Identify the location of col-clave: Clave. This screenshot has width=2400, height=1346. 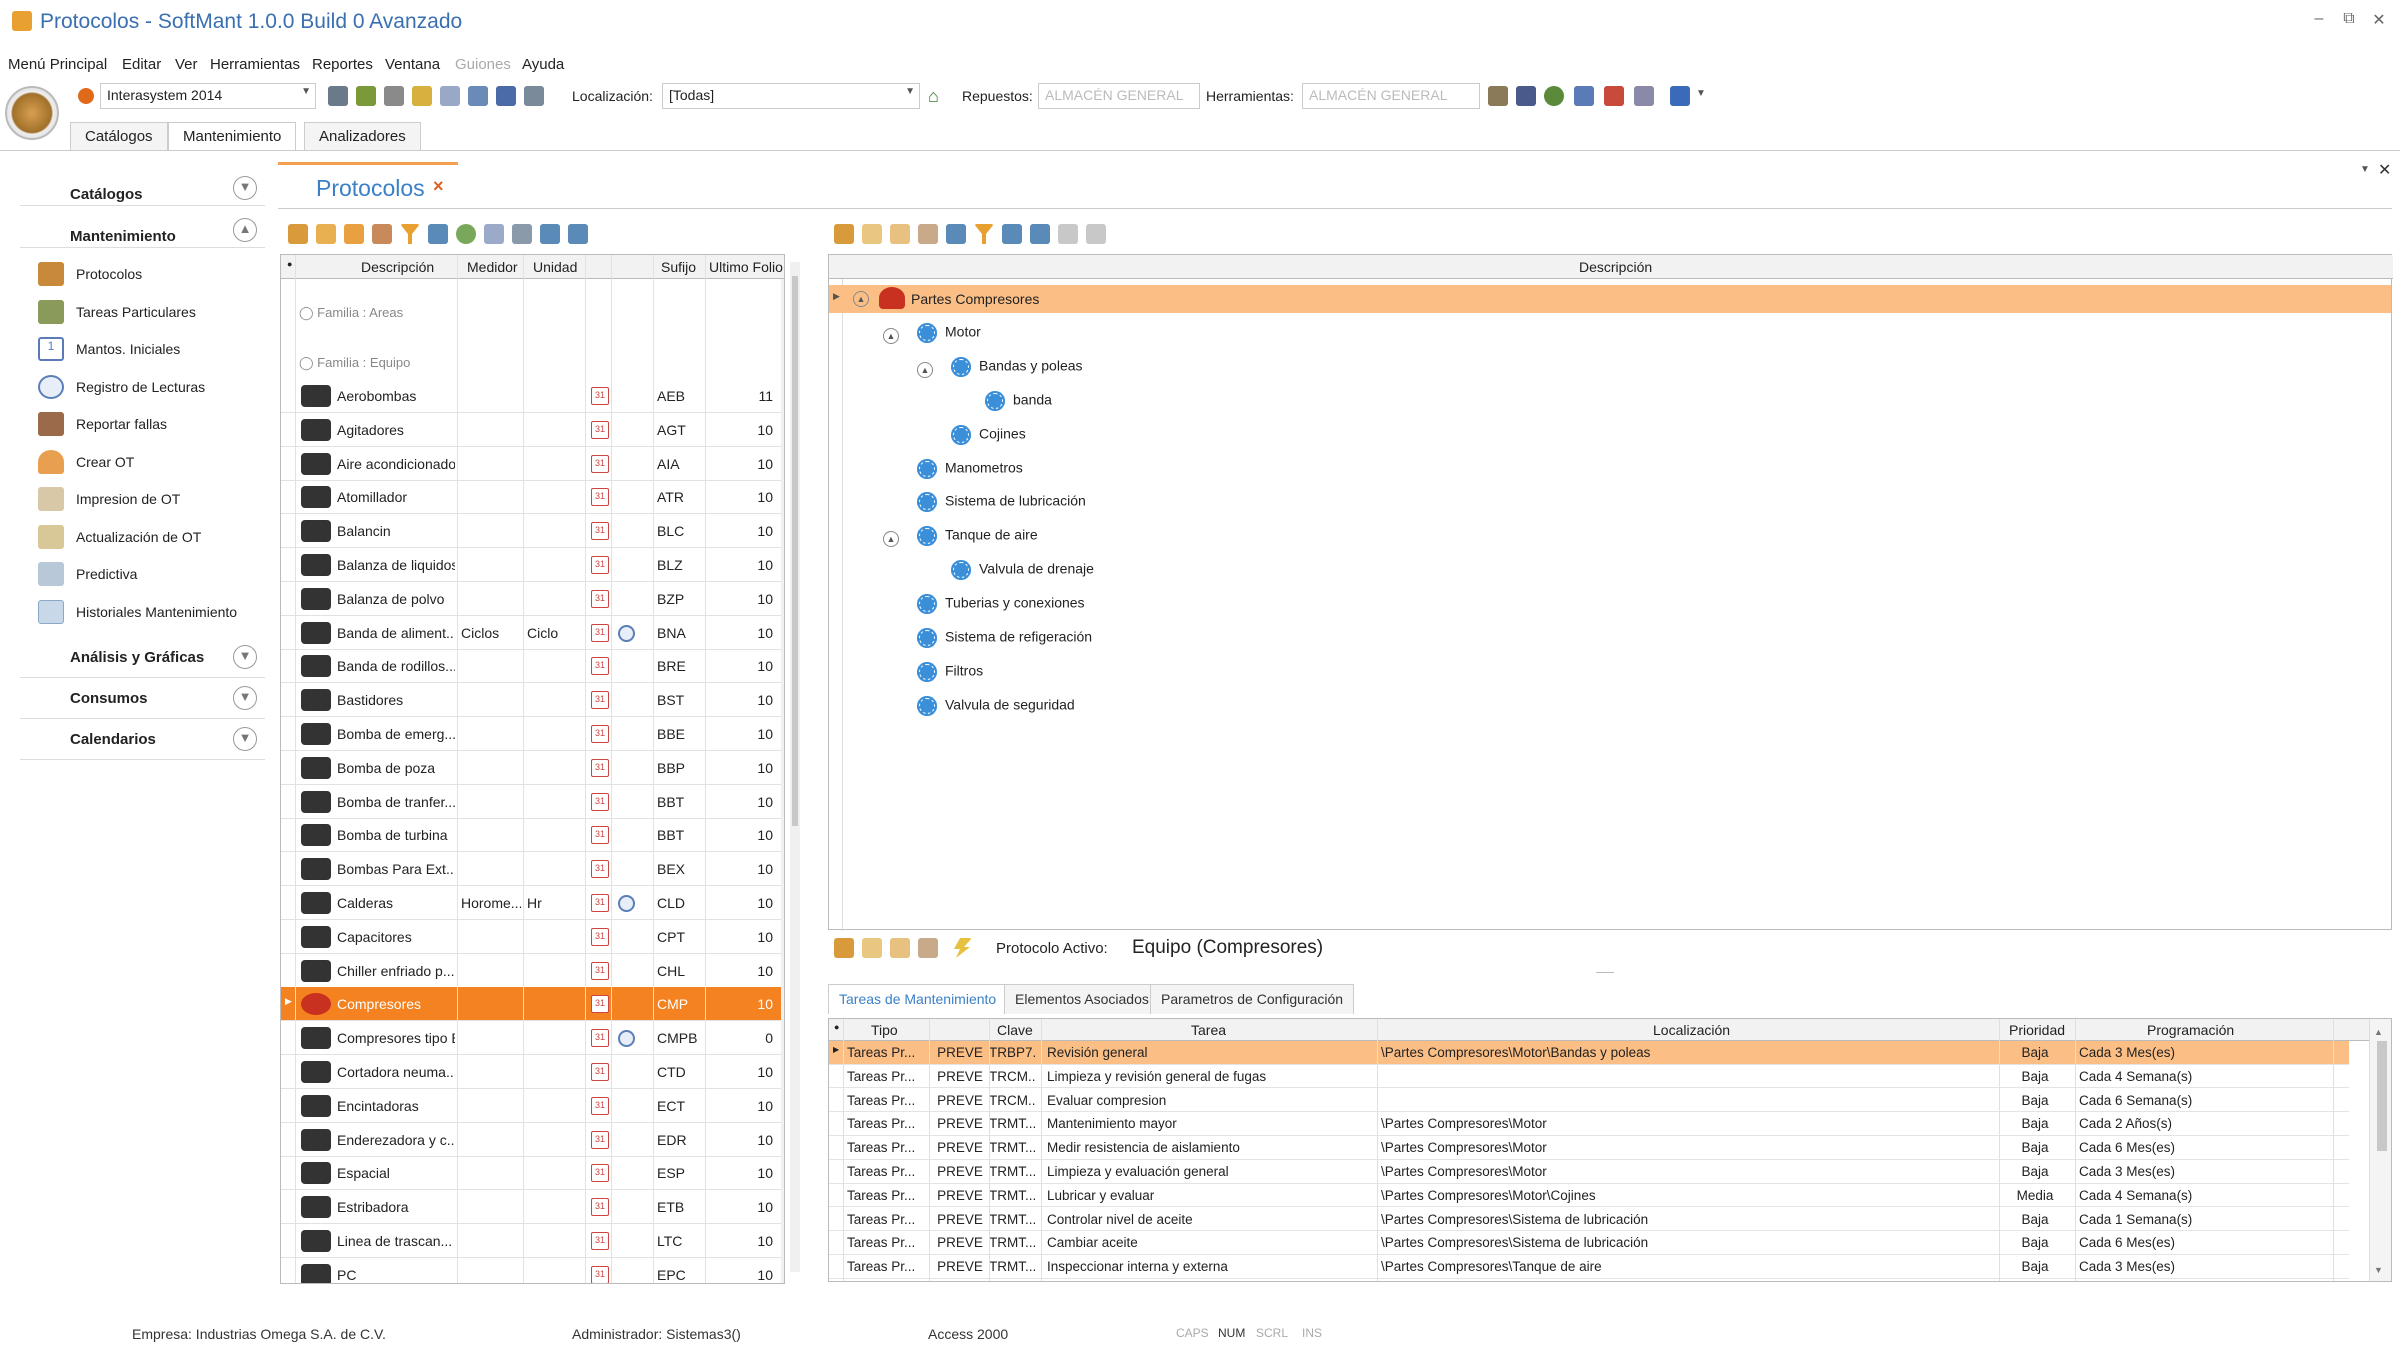
(1015, 1030).